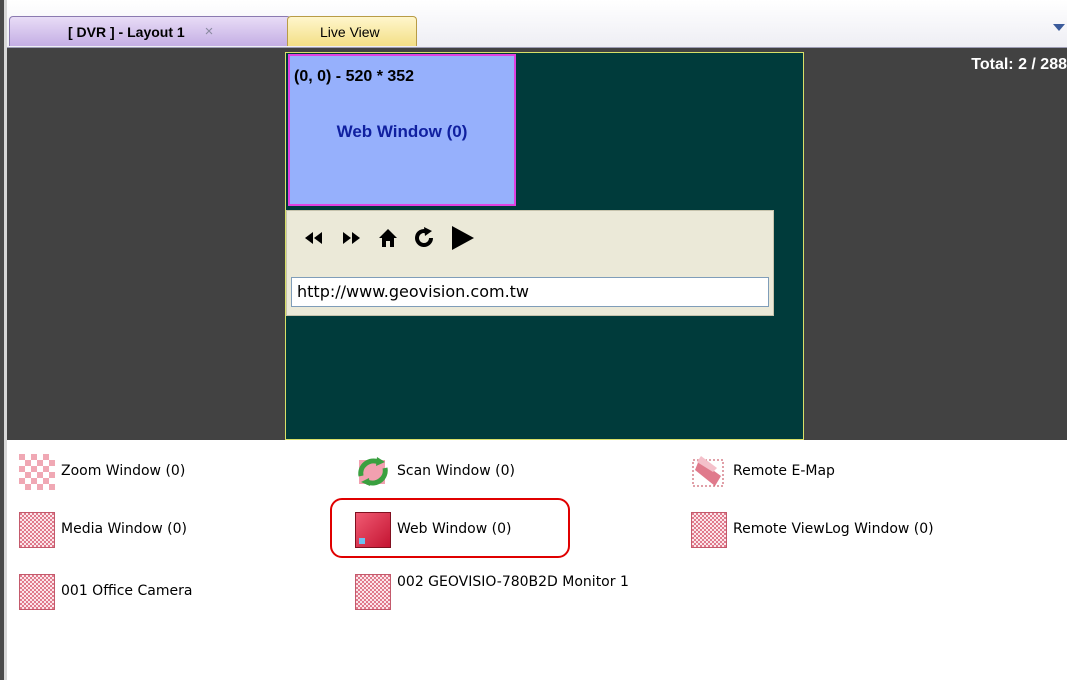 The width and height of the screenshot is (1067, 680). I want to click on remote-emap-label: Remote E-Map, so click(784, 471).